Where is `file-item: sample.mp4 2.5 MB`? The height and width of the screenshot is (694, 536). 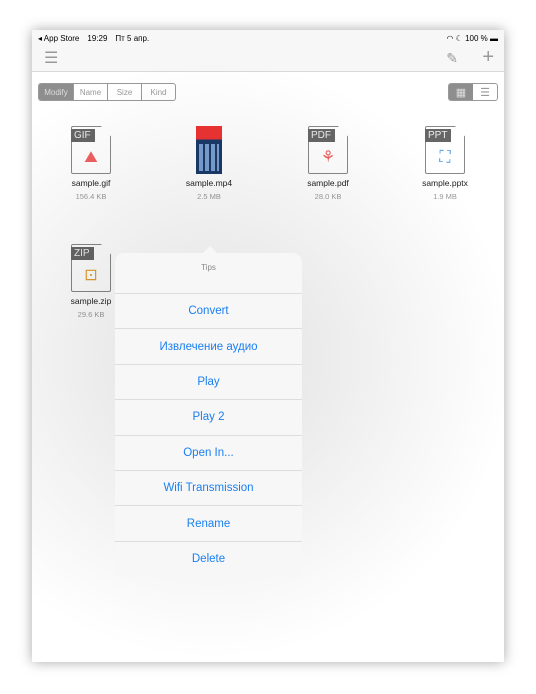
file-item: sample.mp4 2.5 MB is located at coordinates (209, 163).